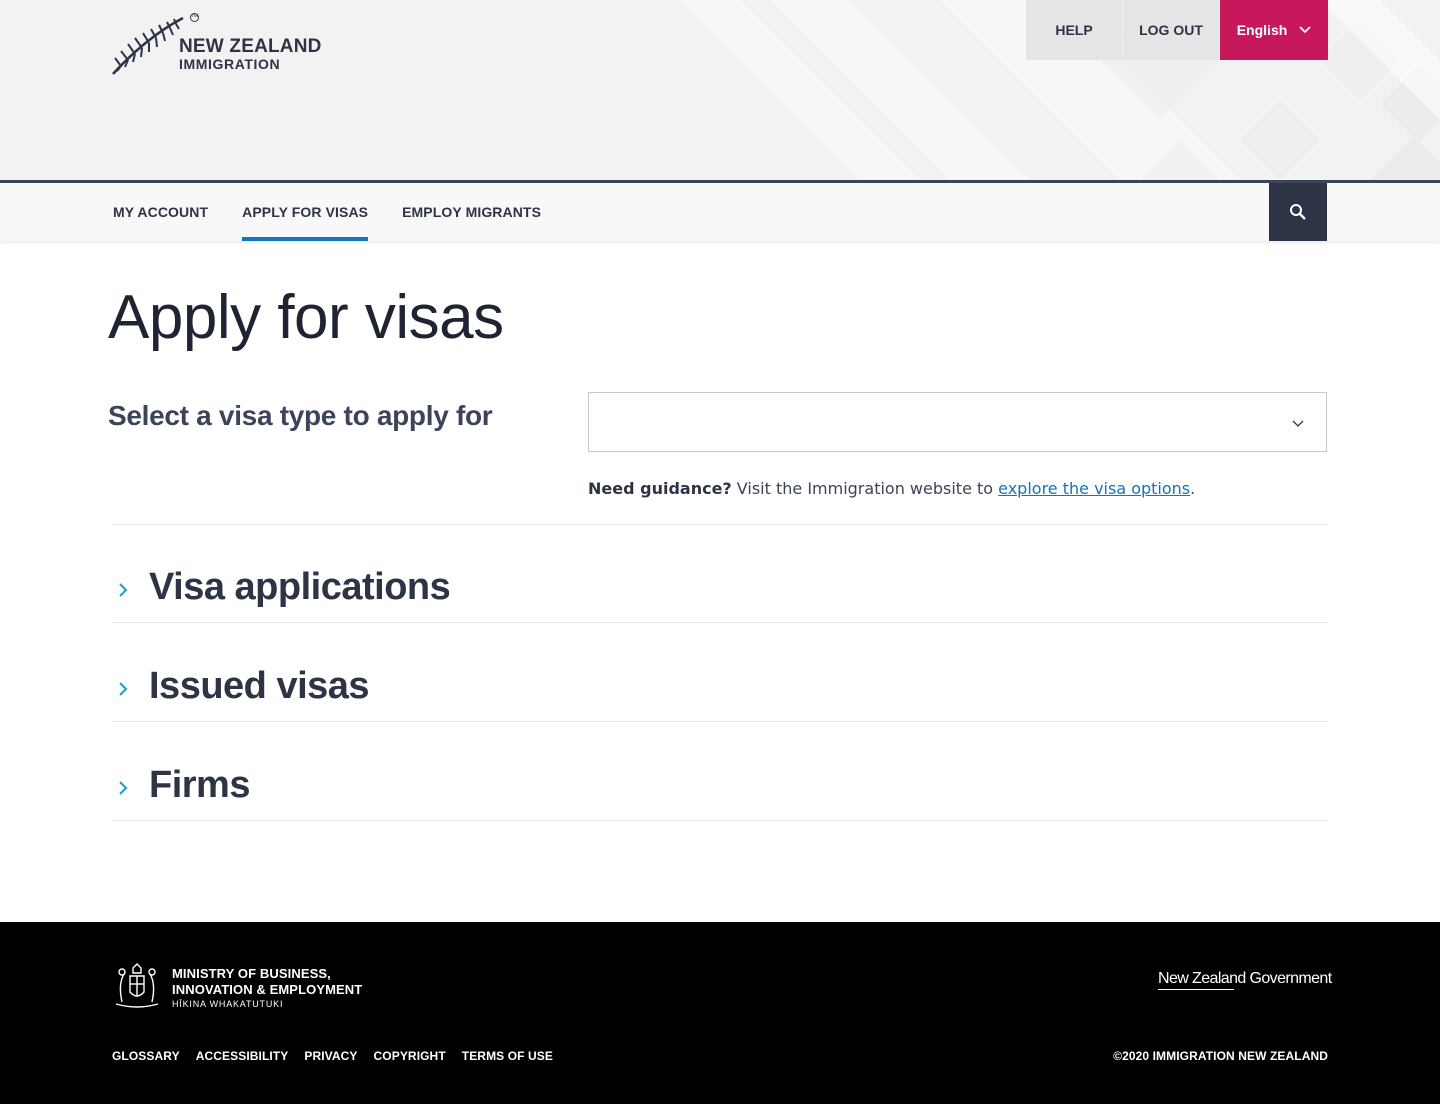 The height and width of the screenshot is (1104, 1440). I want to click on footer-link-terms-of-use: TERMS OF USE, so click(507, 1056).